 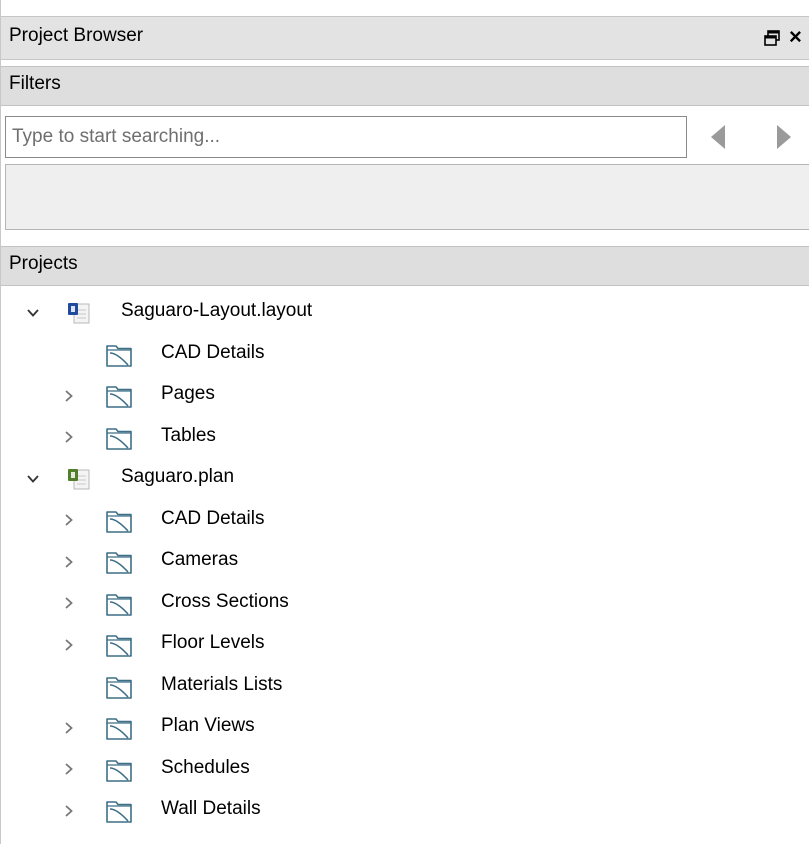 What do you see at coordinates (208, 725) in the screenshot?
I see `tree-item-label: Plan Views` at bounding box center [208, 725].